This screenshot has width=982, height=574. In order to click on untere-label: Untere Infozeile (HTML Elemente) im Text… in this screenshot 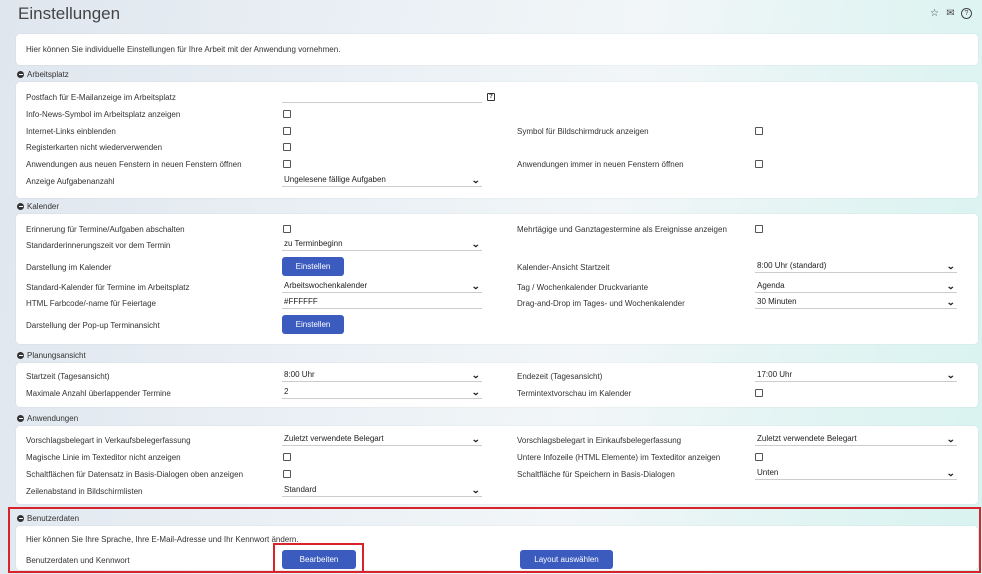, I will do `click(619, 457)`.